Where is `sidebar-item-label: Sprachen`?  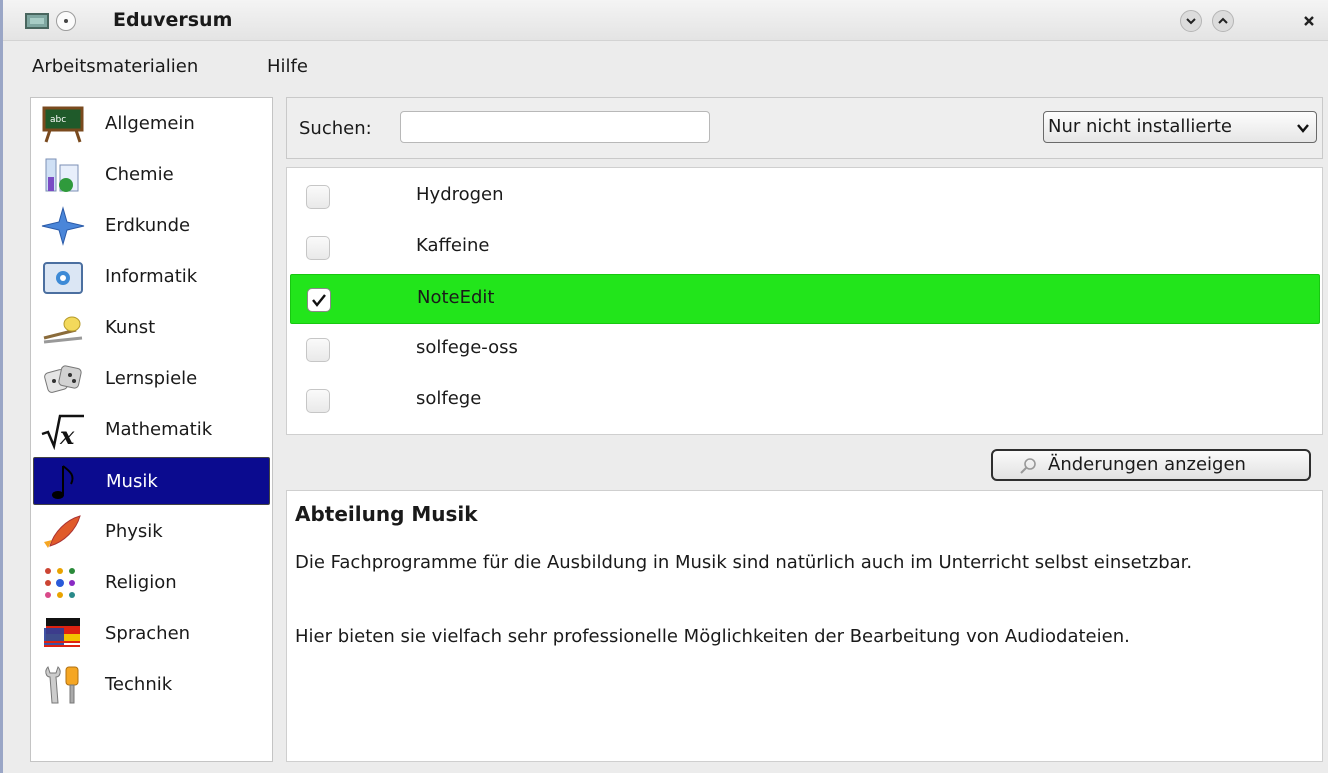
sidebar-item-label: Sprachen is located at coordinates (148, 633).